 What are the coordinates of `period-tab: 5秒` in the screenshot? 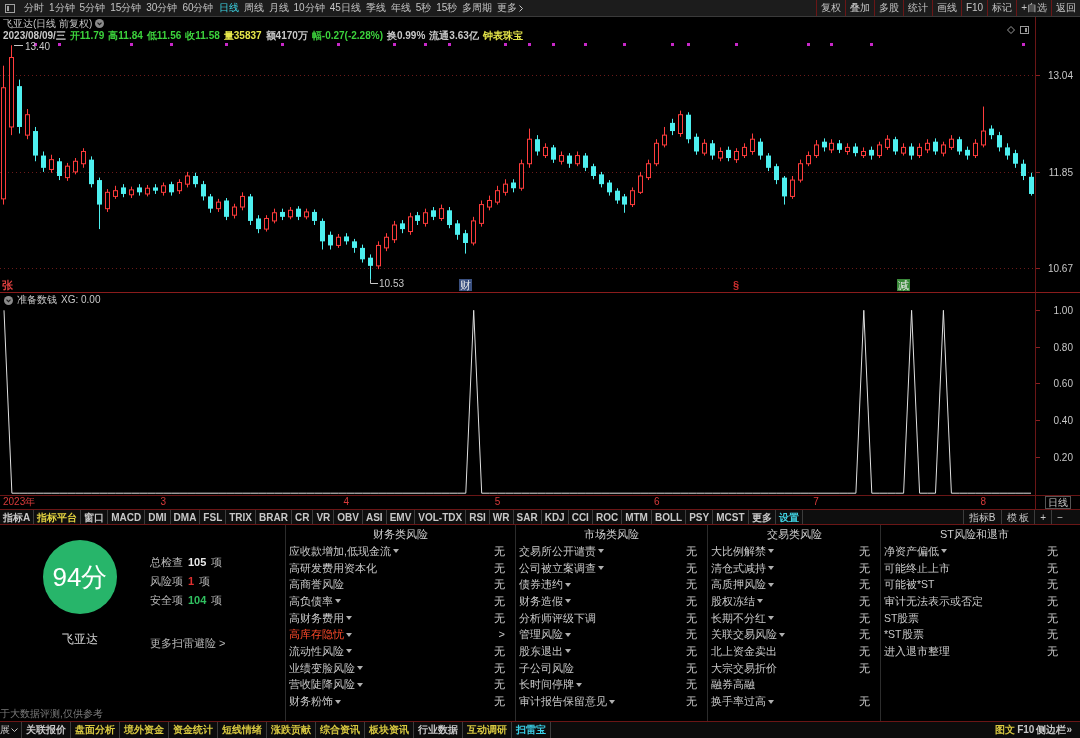 It's located at (423, 8).